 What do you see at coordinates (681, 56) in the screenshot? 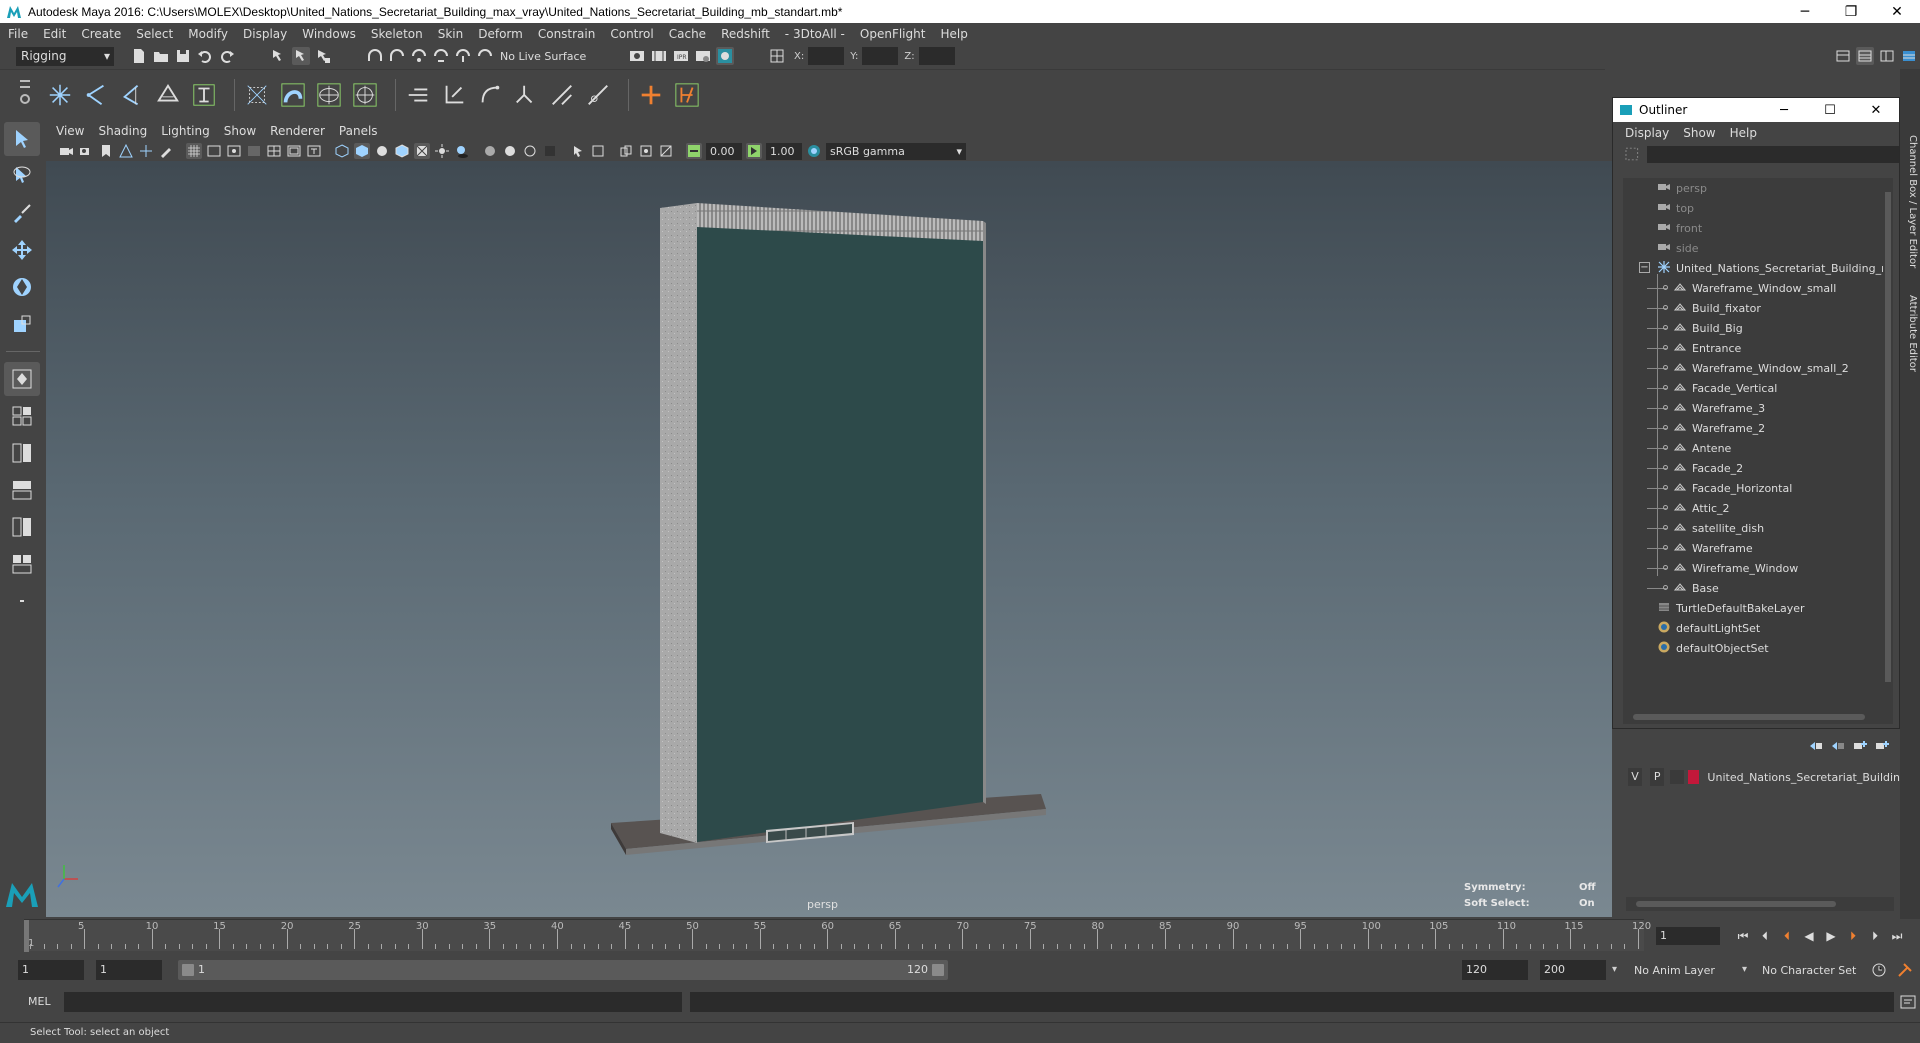
I see `ipr-render-icon: IPR` at bounding box center [681, 56].